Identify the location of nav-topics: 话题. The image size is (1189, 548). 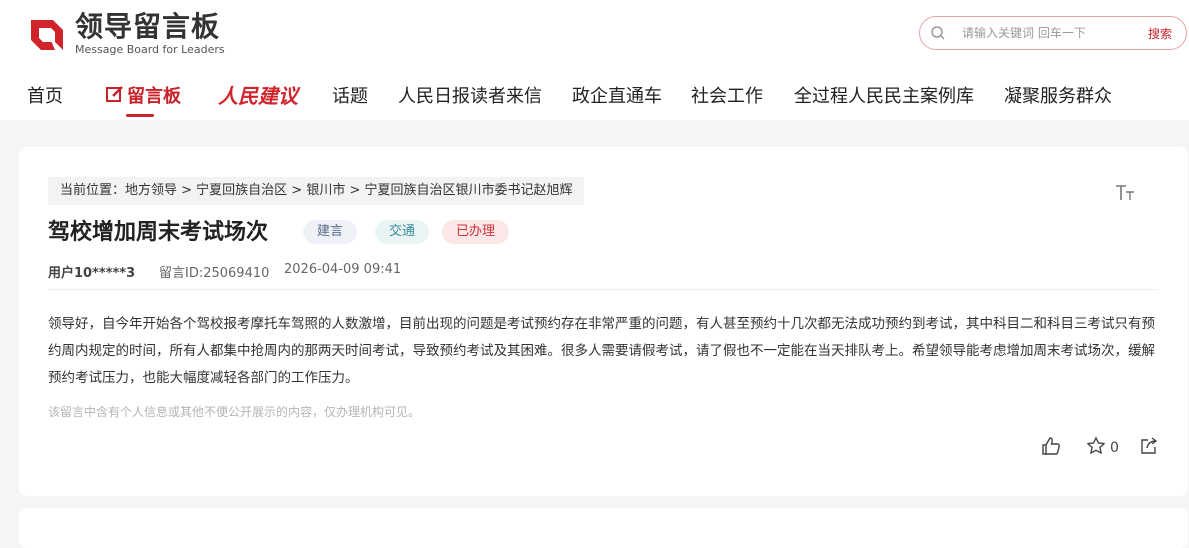
(350, 95).